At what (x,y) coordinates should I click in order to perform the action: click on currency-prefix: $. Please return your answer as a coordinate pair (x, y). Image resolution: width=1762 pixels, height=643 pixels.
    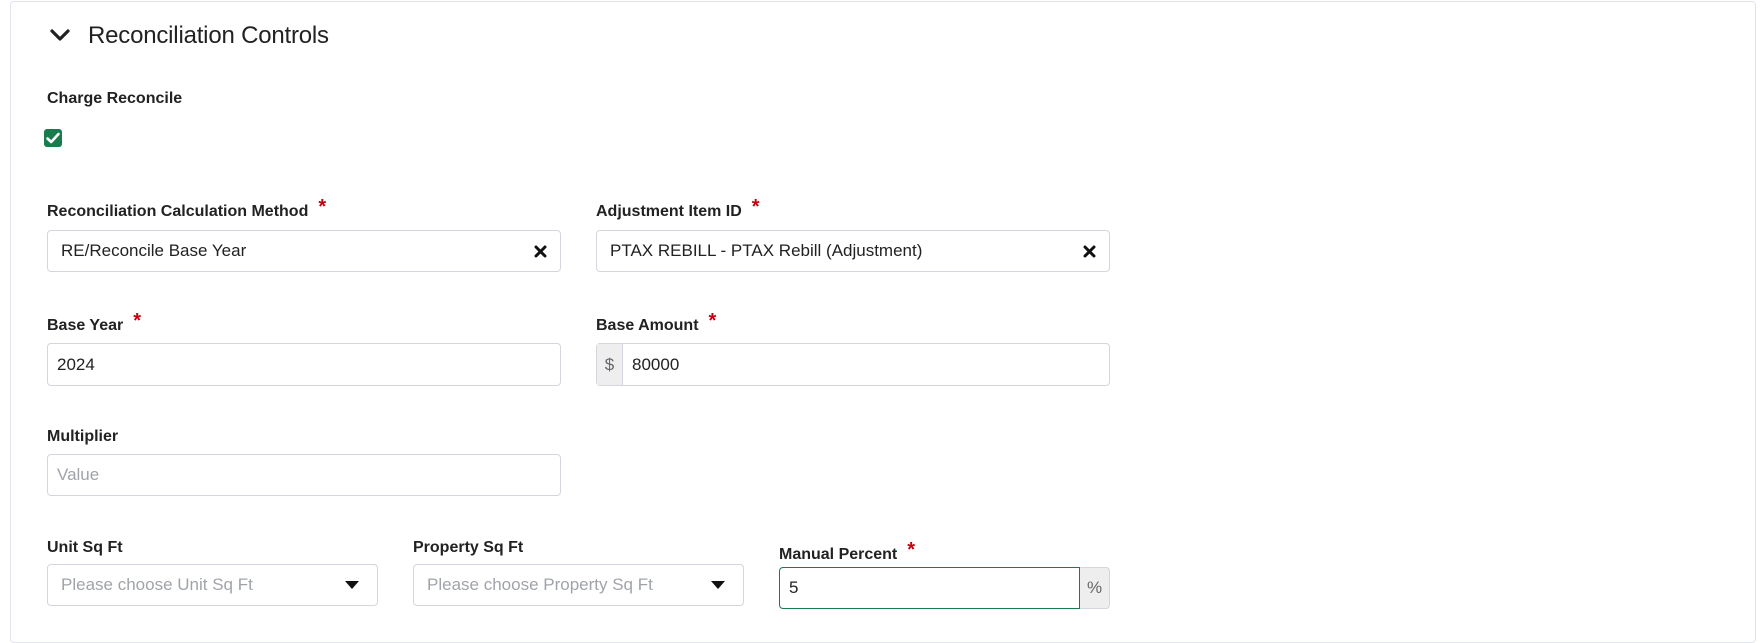
    Looking at the image, I should click on (610, 364).